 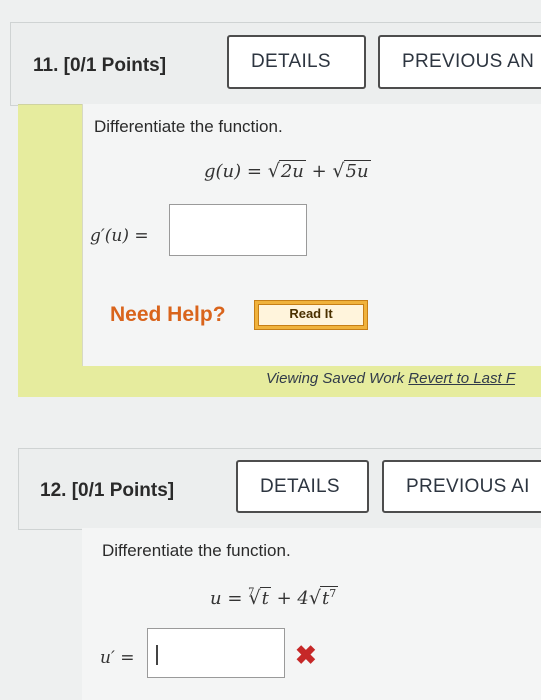 I want to click on problem-12-prompt: Differentiate the function., so click(x=196, y=550).